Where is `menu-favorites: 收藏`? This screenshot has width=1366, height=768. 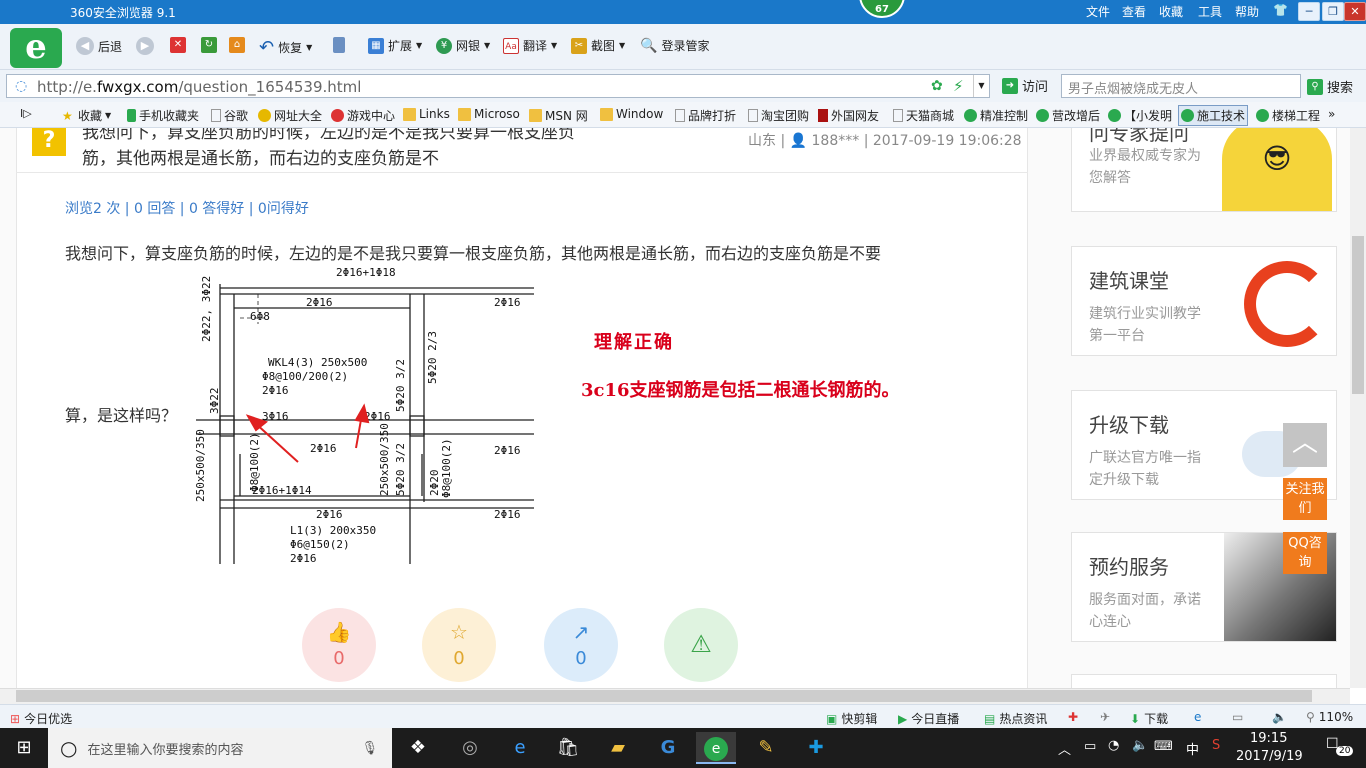
menu-favorites: 收藏 is located at coordinates (1171, 11).